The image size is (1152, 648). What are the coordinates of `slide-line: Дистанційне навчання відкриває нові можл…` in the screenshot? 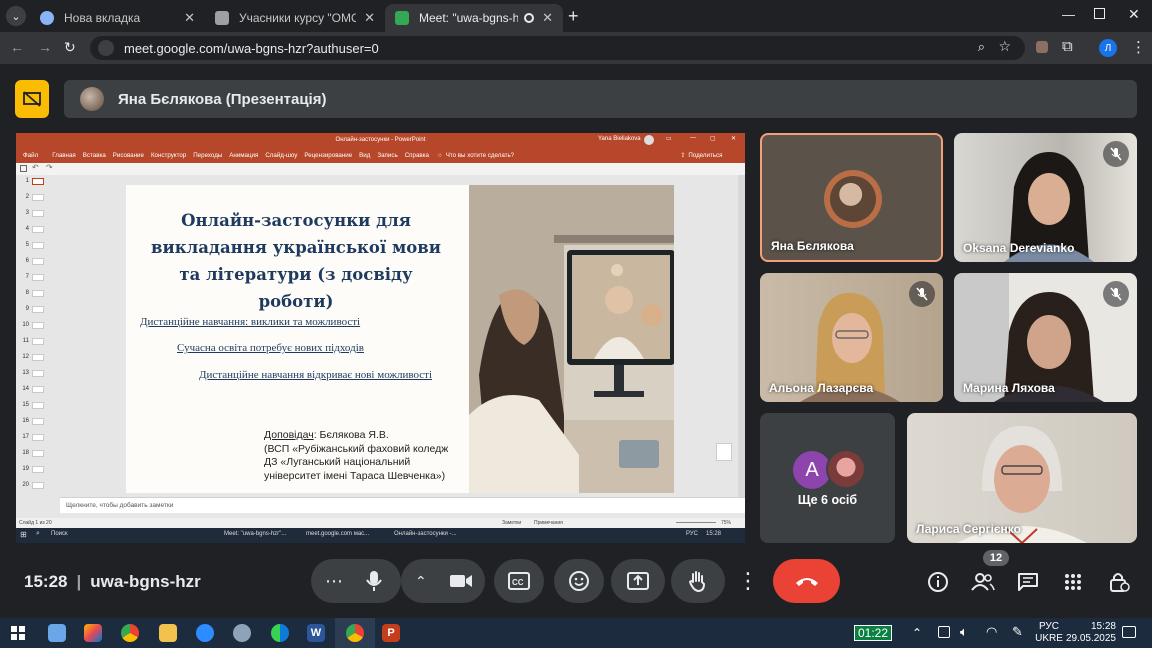 It's located at (316, 375).